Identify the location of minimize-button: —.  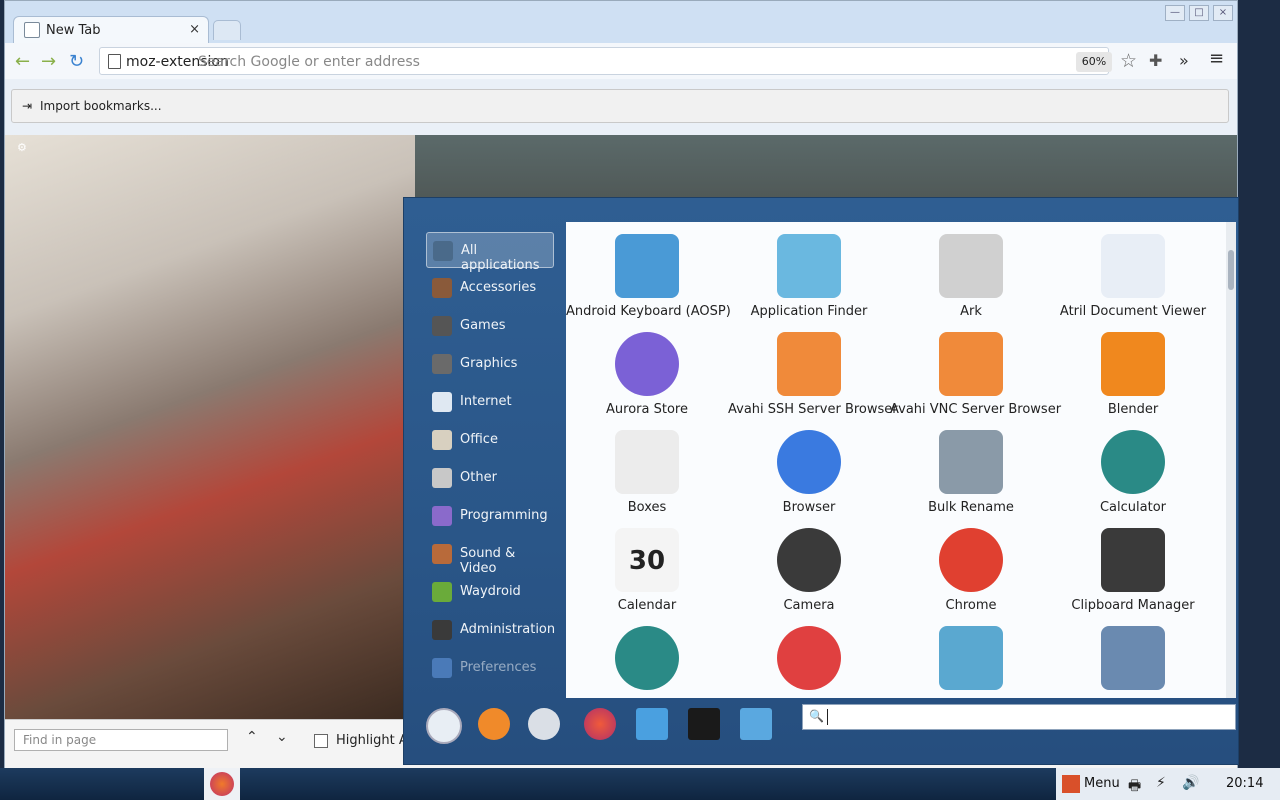
(1175, 13).